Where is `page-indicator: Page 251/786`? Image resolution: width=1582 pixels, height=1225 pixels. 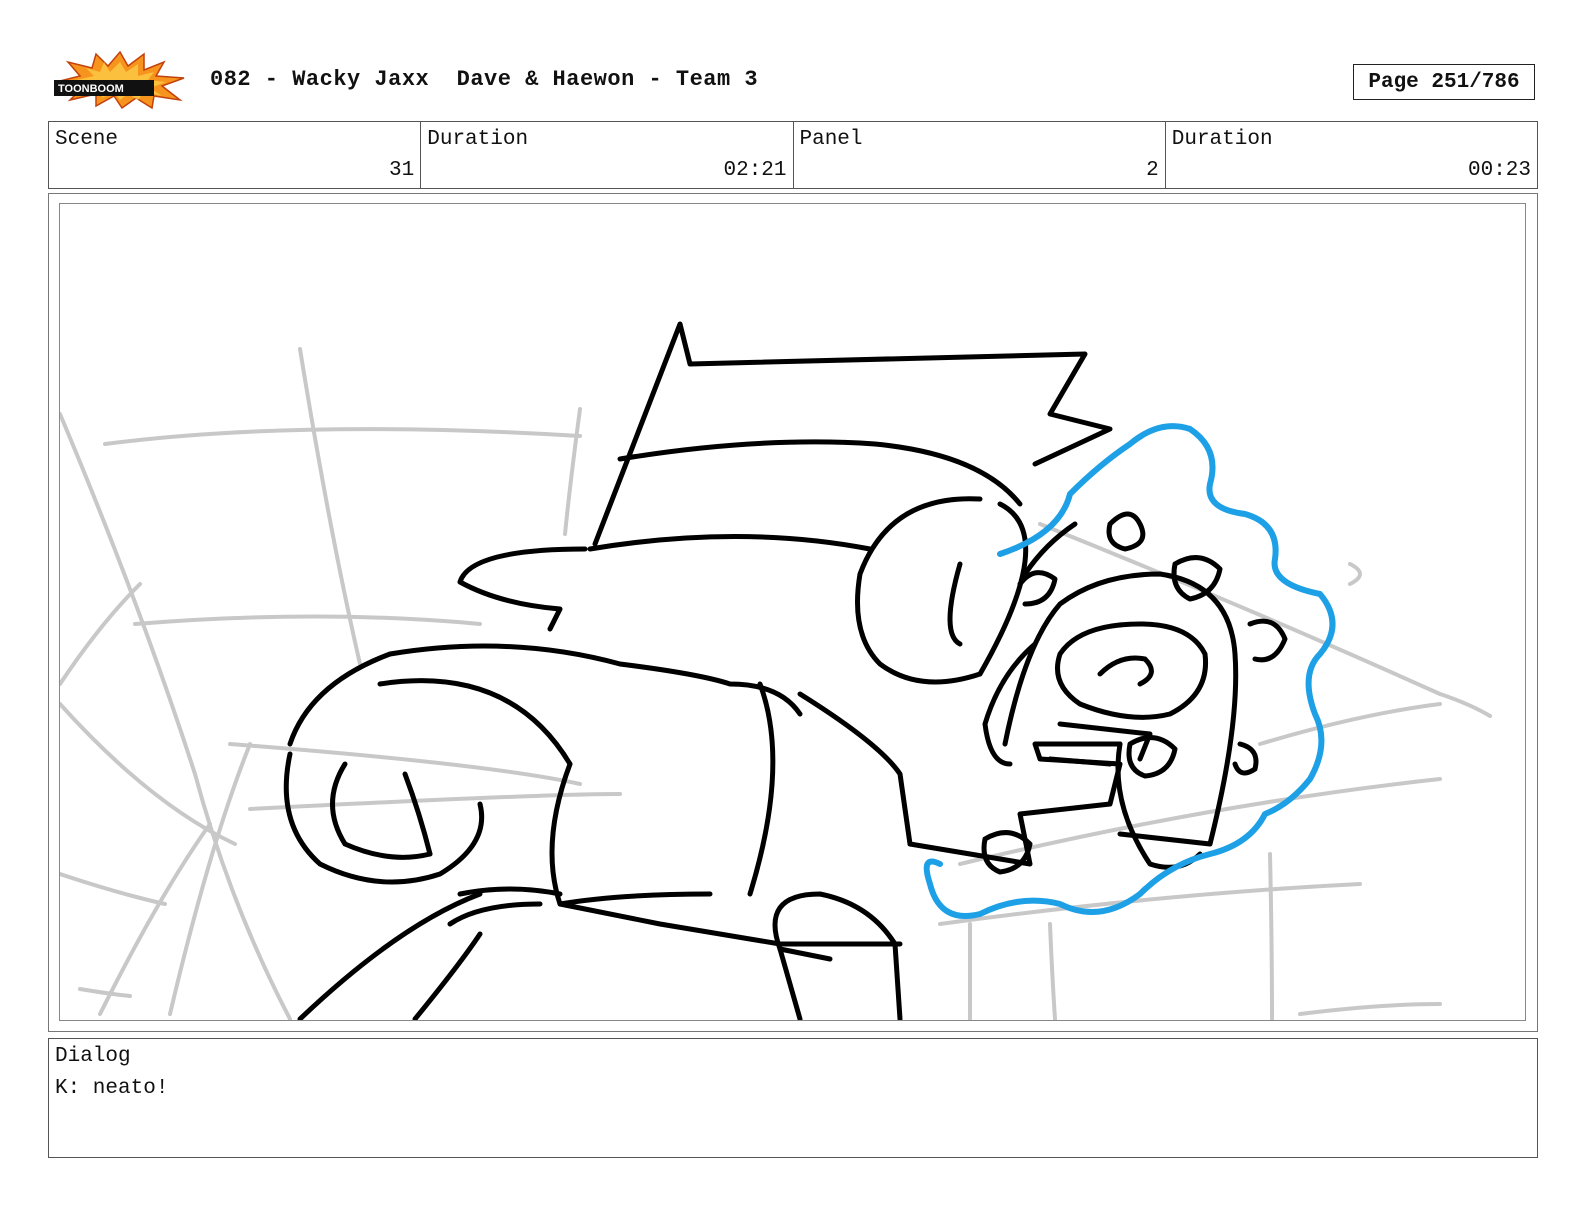 page-indicator: Page 251/786 is located at coordinates (1444, 82).